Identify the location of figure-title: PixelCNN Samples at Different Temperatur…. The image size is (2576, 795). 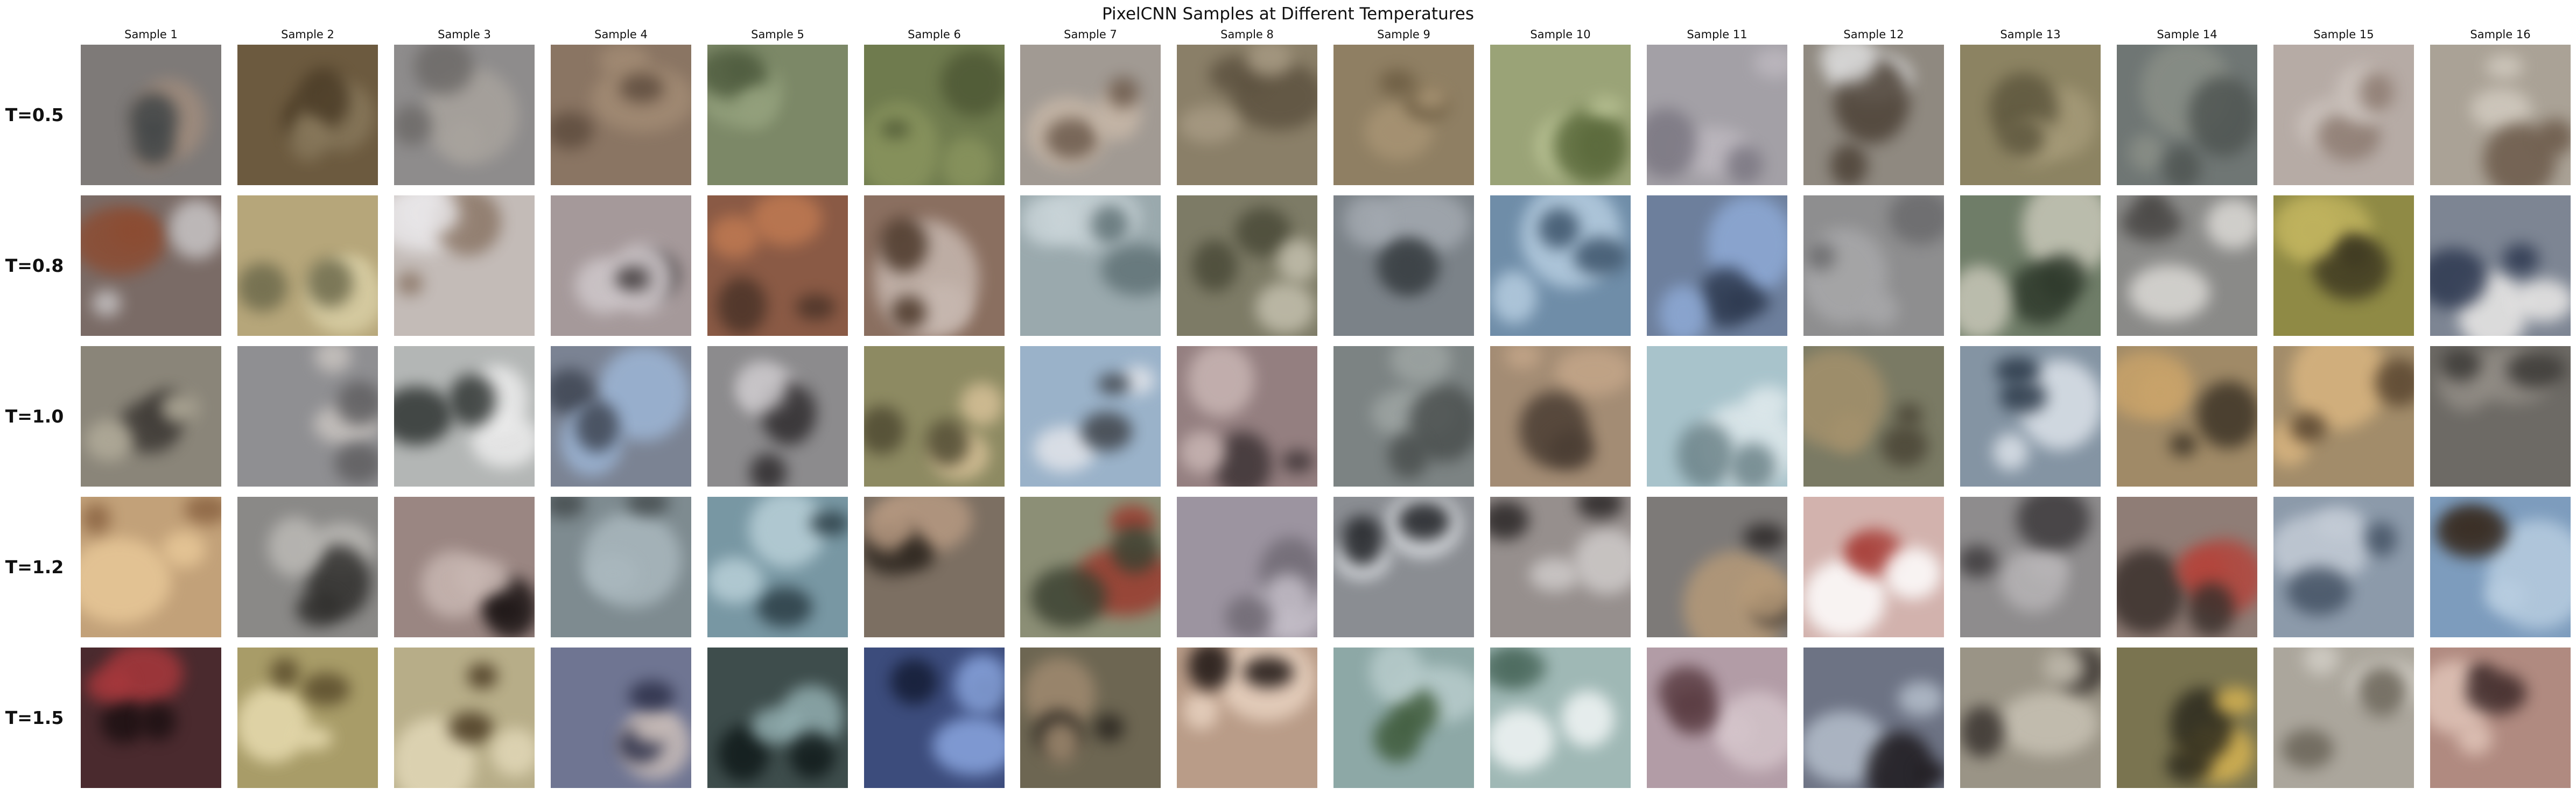
(1288, 14).